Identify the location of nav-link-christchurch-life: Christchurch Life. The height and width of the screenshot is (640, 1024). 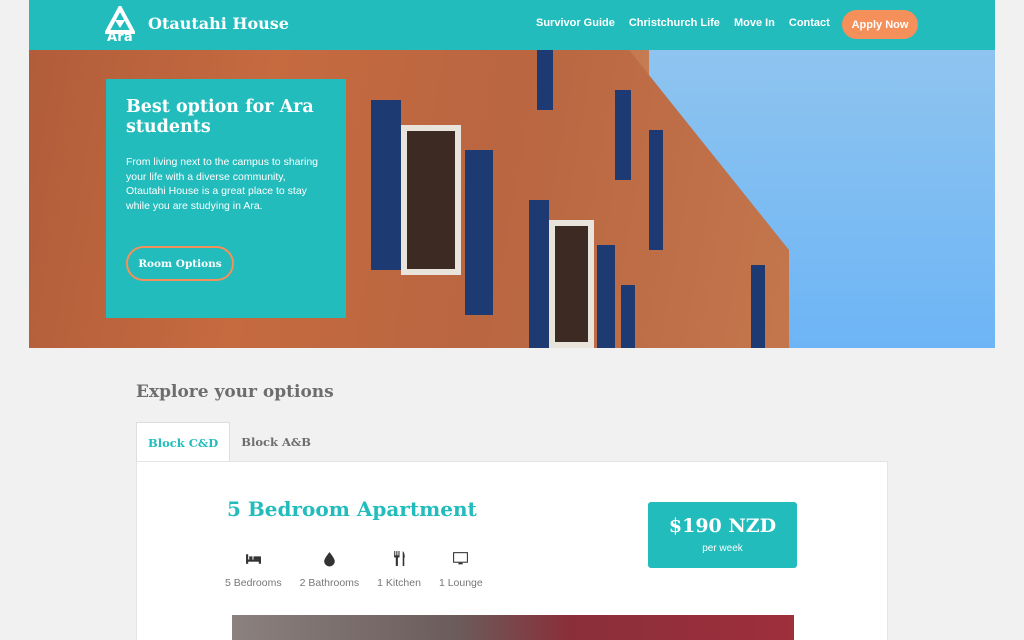
(674, 23).